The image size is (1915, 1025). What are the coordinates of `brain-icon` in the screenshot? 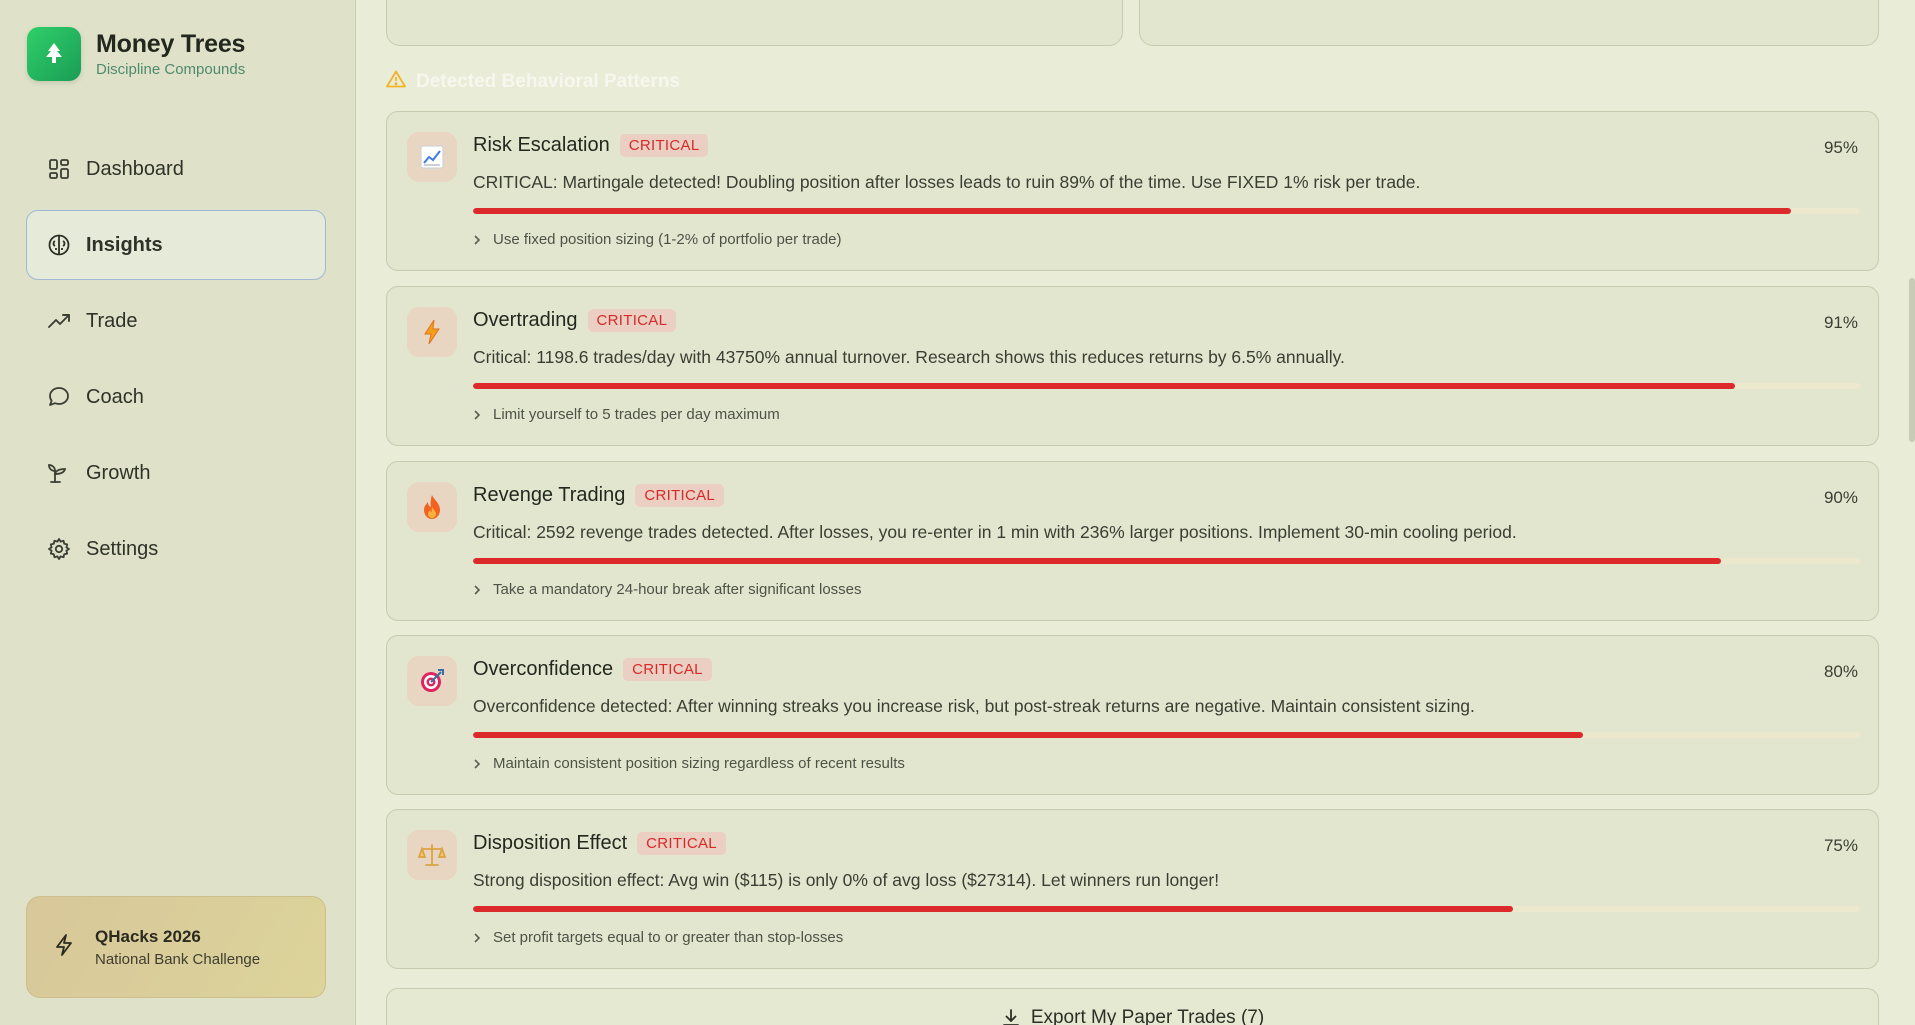 It's located at (59, 245).